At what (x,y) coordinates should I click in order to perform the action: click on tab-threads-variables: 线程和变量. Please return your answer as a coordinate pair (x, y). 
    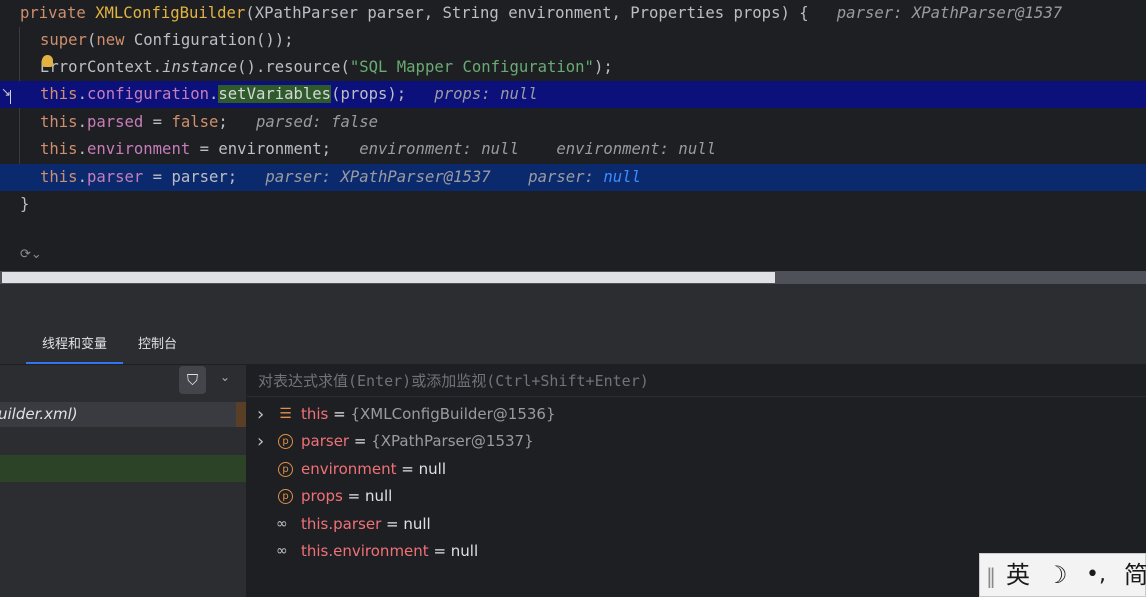
    Looking at the image, I should click on (74, 344).